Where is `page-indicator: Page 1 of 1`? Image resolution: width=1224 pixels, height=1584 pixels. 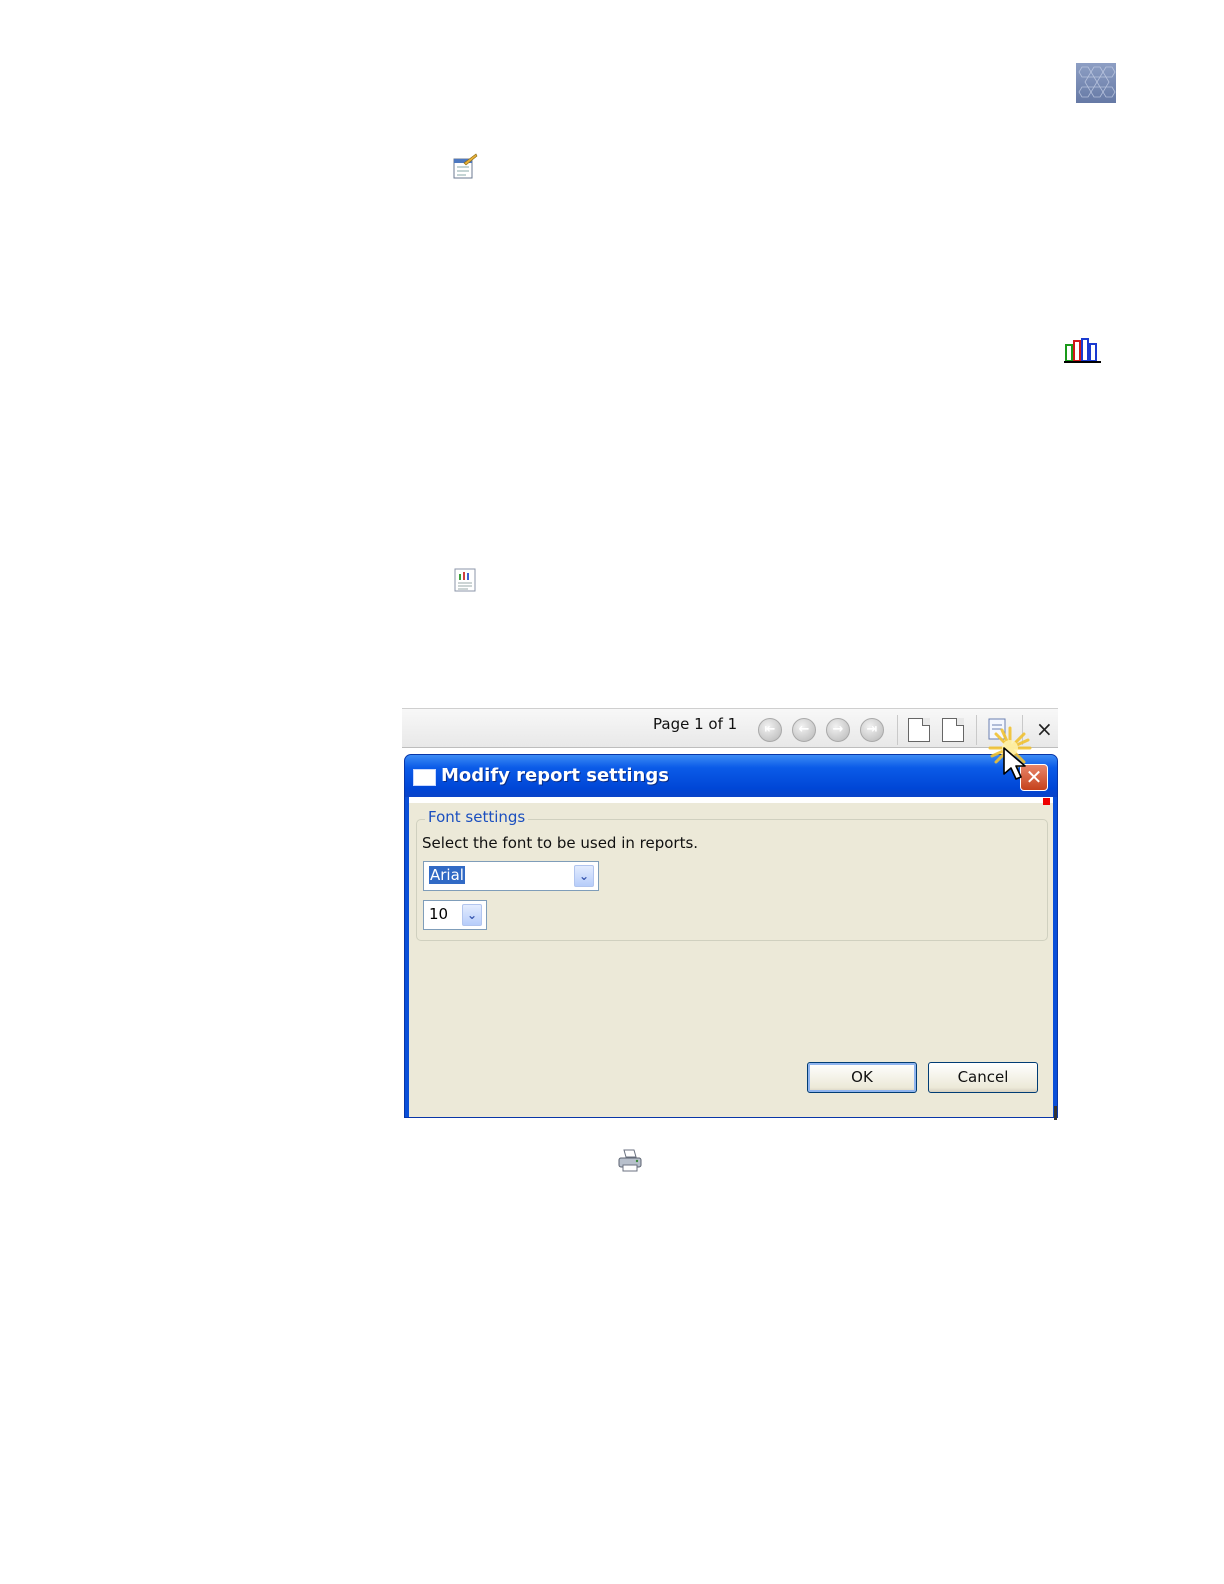
page-indicator: Page 1 of 1 is located at coordinates (695, 724).